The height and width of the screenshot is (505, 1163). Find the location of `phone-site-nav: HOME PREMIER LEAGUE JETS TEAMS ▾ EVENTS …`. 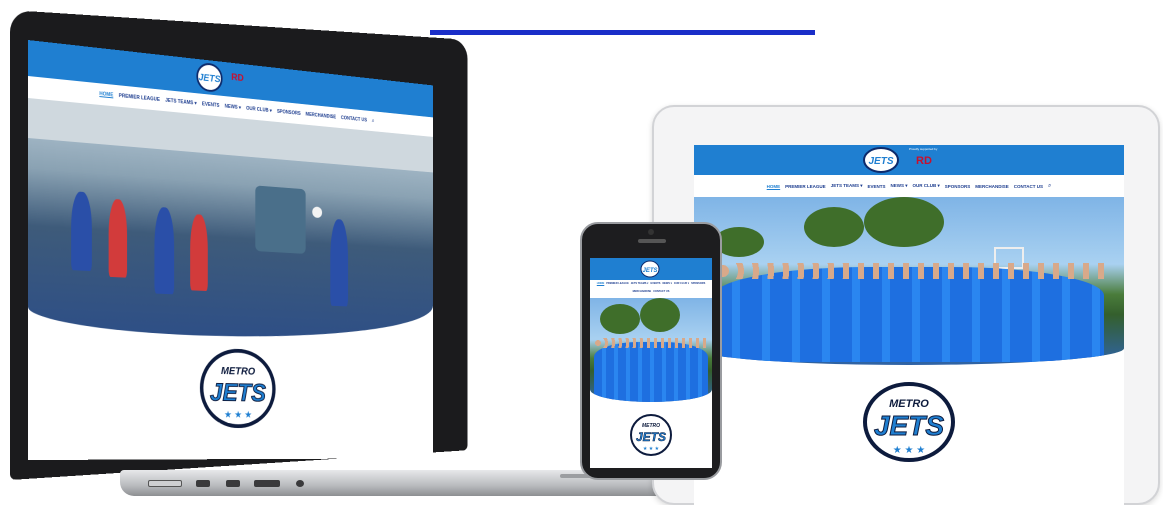

phone-site-nav: HOME PREMIER LEAGUE JETS TEAMS ▾ EVENTS … is located at coordinates (651, 287).